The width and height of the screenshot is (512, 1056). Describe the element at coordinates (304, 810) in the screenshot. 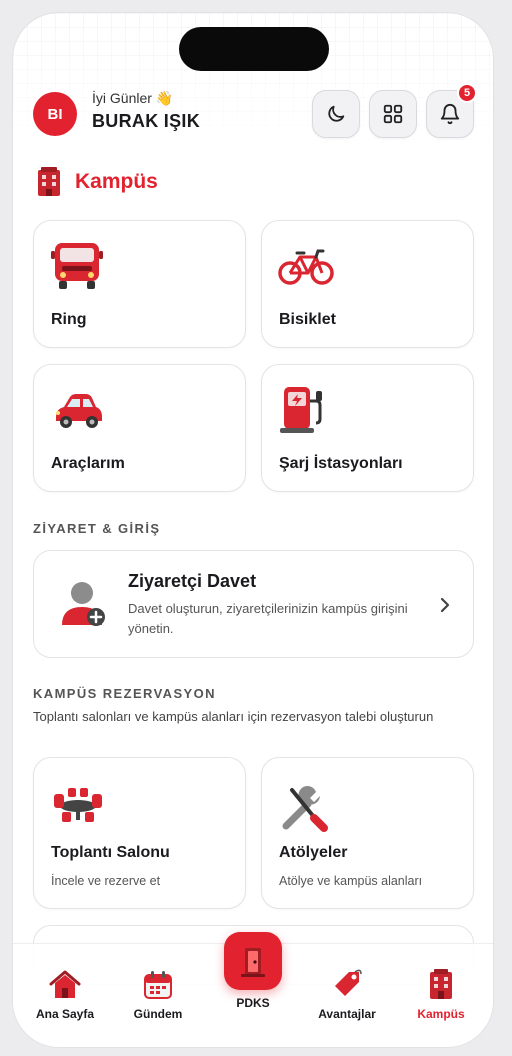

I see `tools-icon` at that location.